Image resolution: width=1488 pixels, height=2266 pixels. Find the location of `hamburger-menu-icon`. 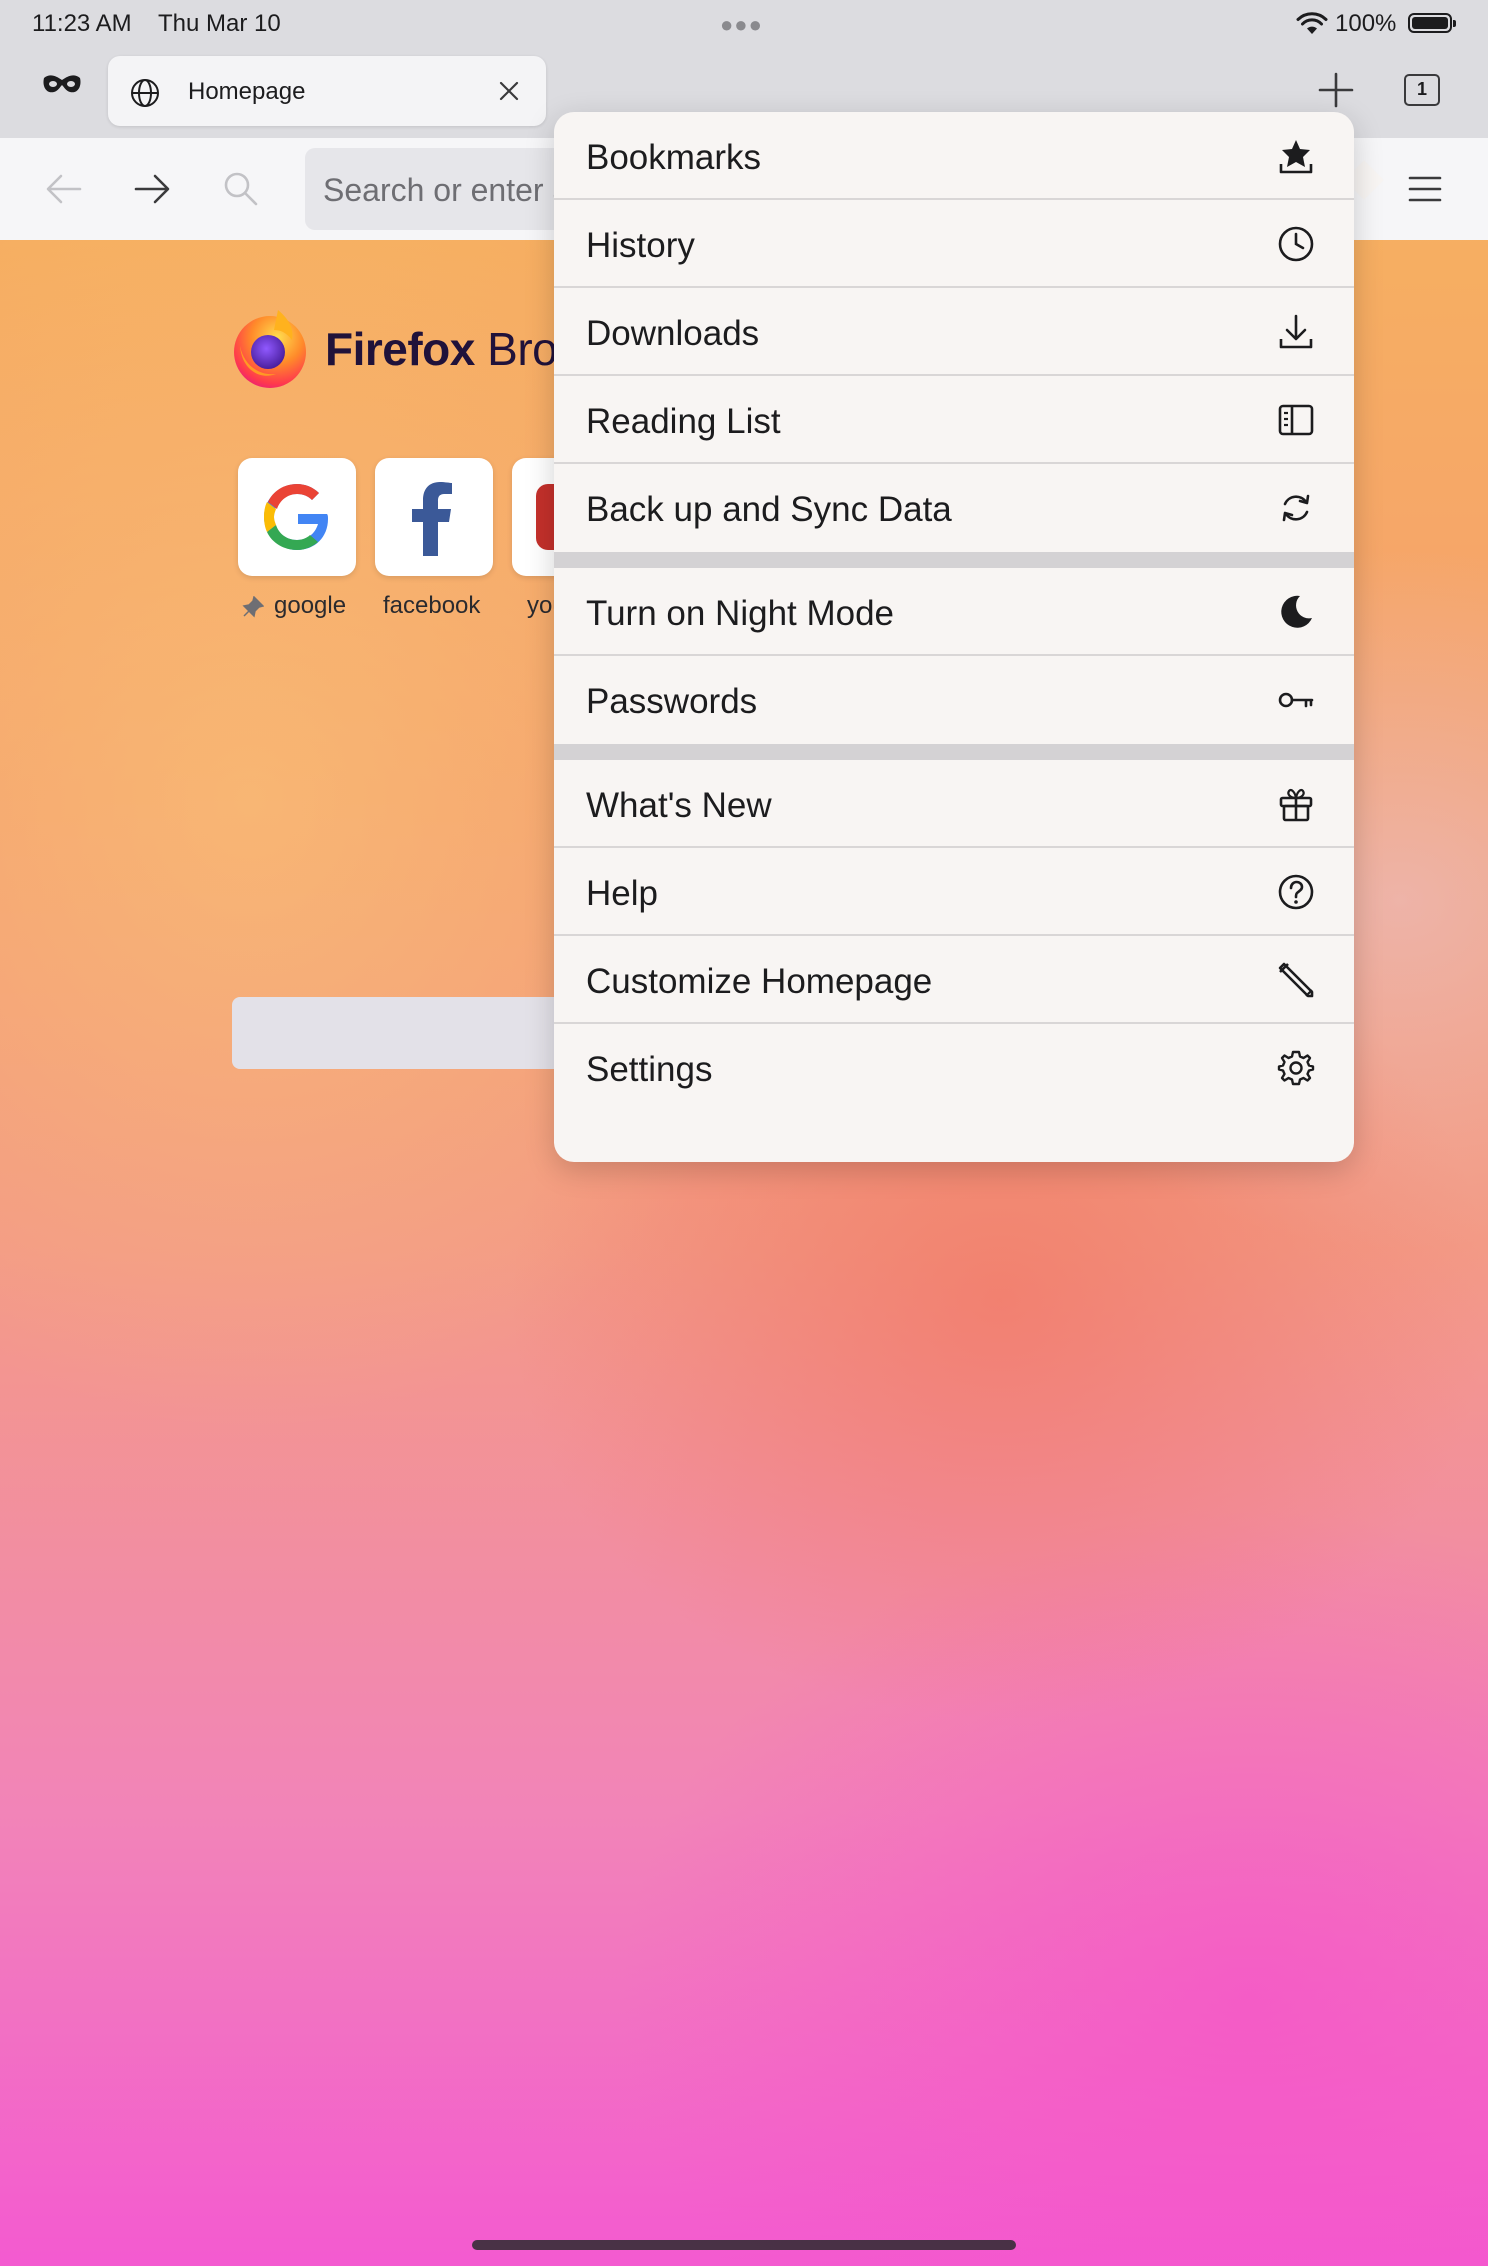

hamburger-menu-icon is located at coordinates (1425, 189).